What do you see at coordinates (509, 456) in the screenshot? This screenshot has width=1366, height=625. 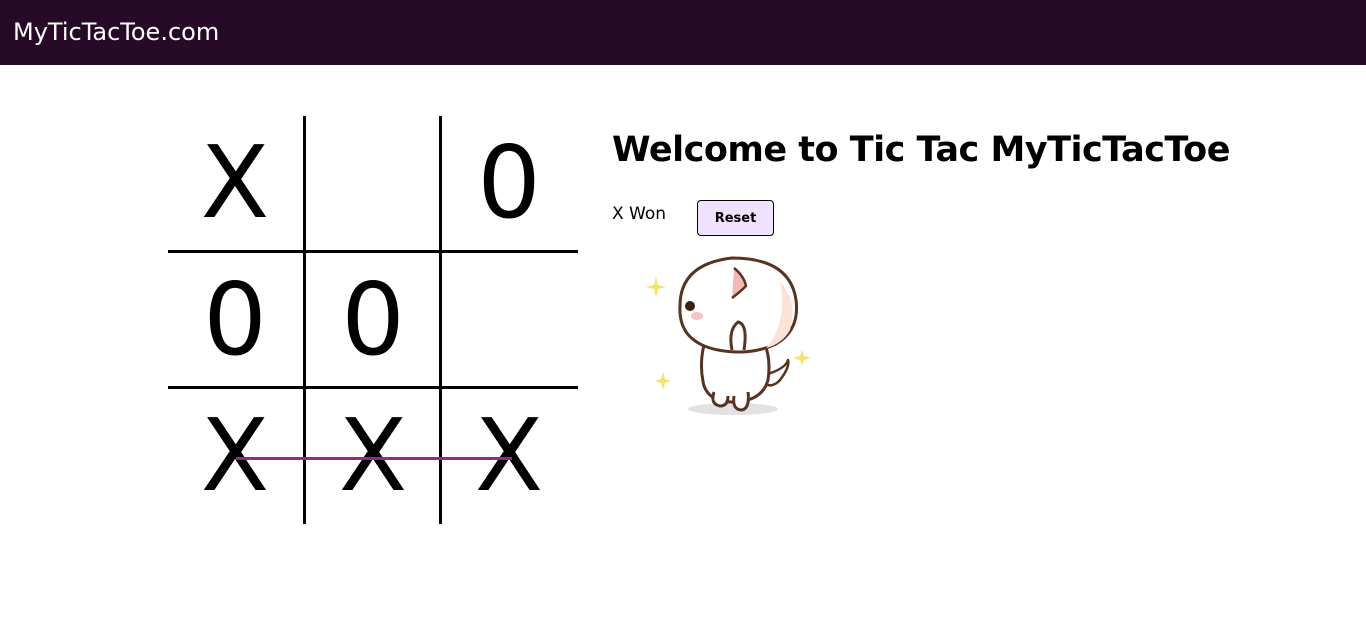 I see `board-cell-9: X` at bounding box center [509, 456].